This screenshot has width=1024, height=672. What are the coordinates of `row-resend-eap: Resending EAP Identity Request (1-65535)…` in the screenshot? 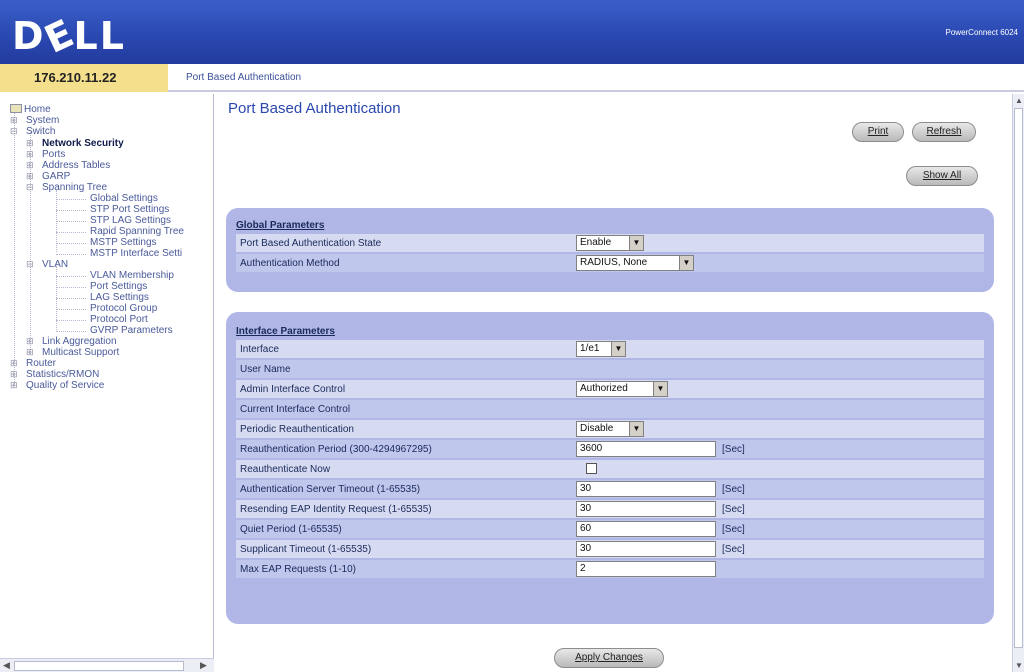 It's located at (610, 509).